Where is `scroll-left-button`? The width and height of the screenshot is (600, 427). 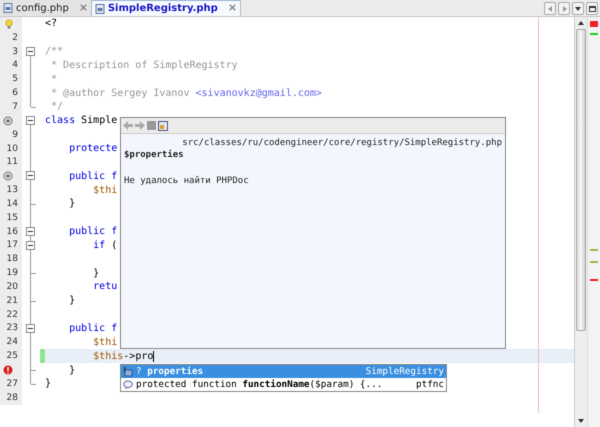 scroll-left-button is located at coordinates (550, 8).